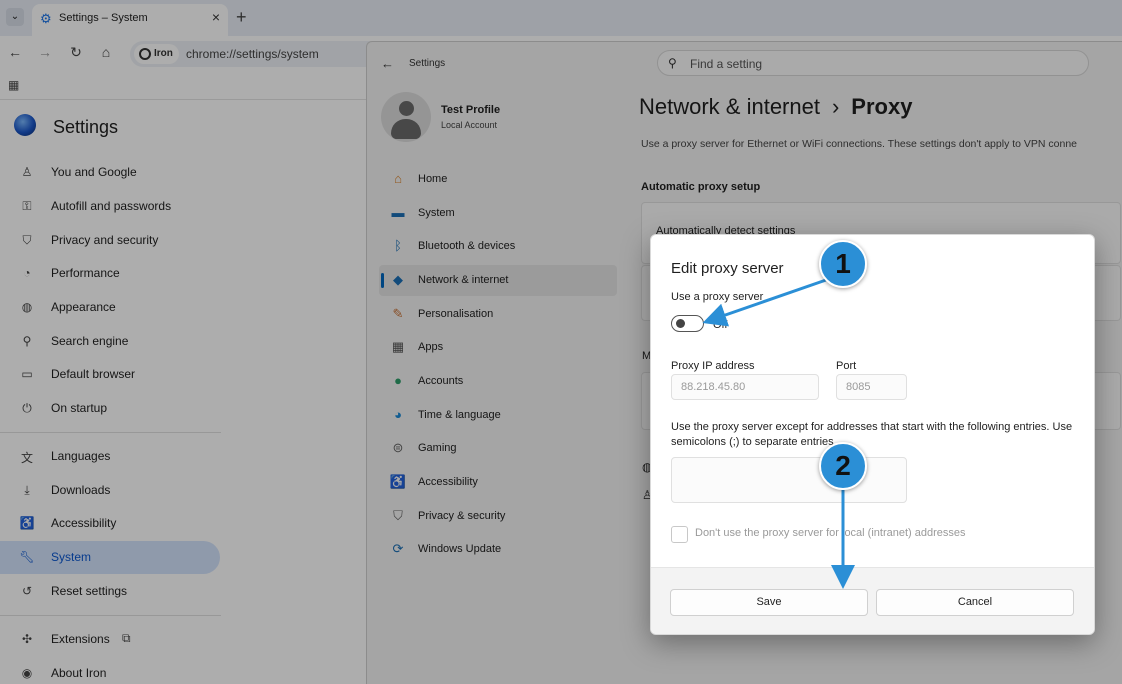 The image size is (1122, 684). What do you see at coordinates (680, 323) in the screenshot?
I see `toggle-knob` at bounding box center [680, 323].